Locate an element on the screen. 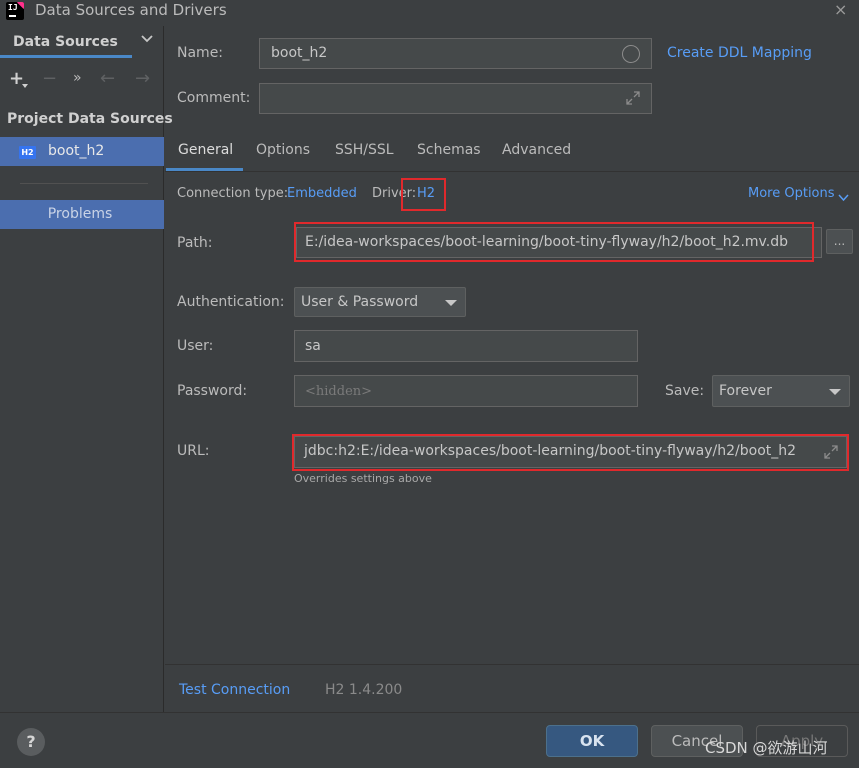  close-icon: × is located at coordinates (840, 9).